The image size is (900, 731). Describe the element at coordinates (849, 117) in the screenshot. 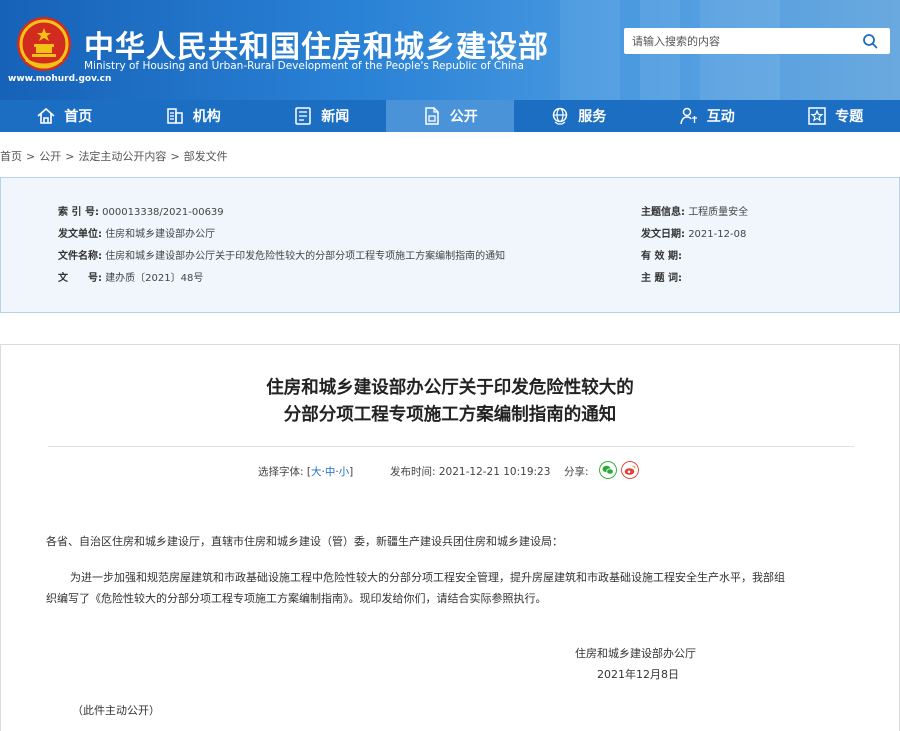

I see `nav-item-label: 专题` at that location.